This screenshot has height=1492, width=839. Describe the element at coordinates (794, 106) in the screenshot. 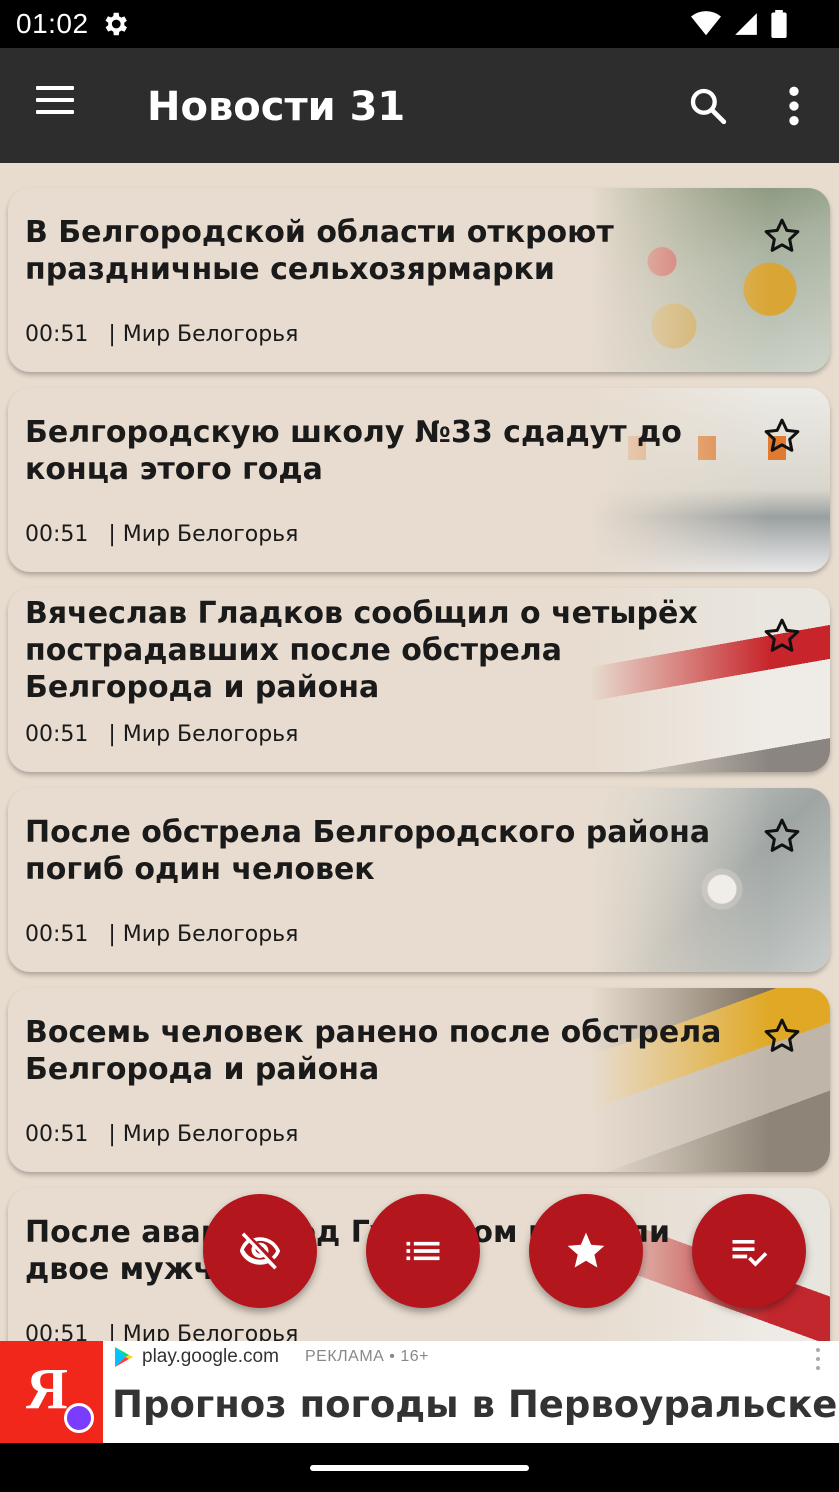

I see `more-vert-icon` at that location.